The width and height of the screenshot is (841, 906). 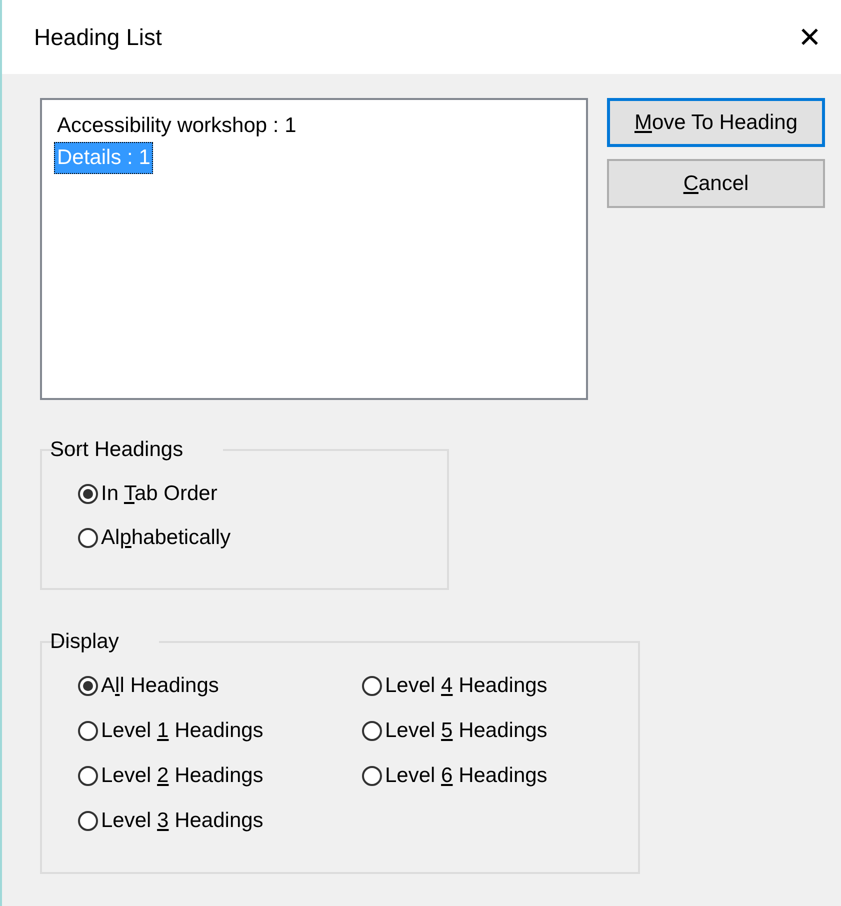 What do you see at coordinates (262, 494) in the screenshot?
I see `radio-button: In Tab Order` at bounding box center [262, 494].